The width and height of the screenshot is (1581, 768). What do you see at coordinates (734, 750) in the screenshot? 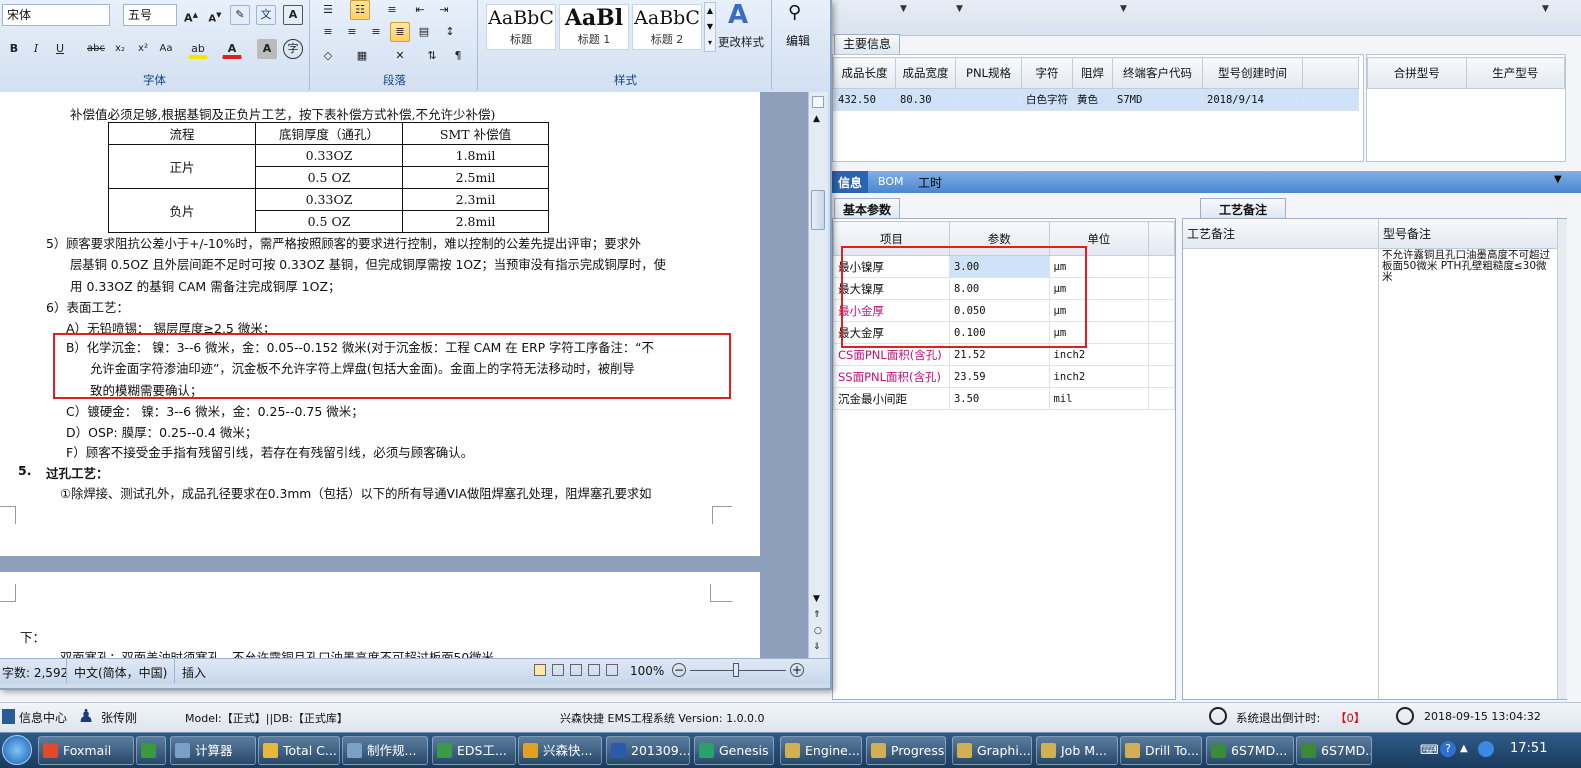
I see `taskbar-button: Genesis` at bounding box center [734, 750].